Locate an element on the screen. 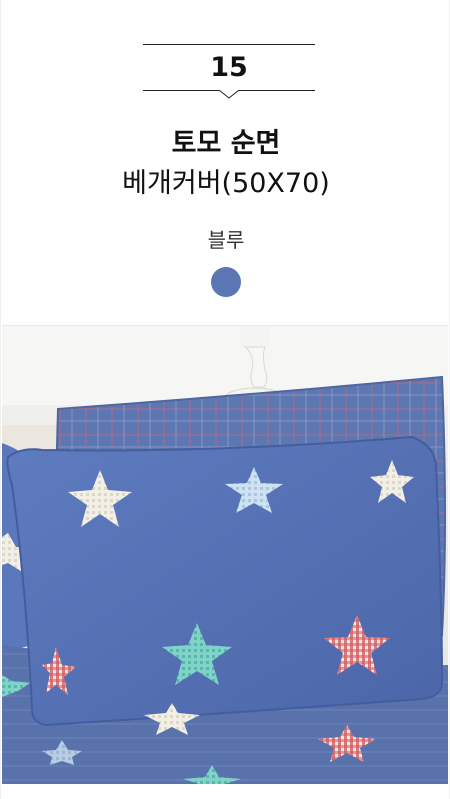 The height and width of the screenshot is (799, 450). color-swatch is located at coordinates (226, 282).